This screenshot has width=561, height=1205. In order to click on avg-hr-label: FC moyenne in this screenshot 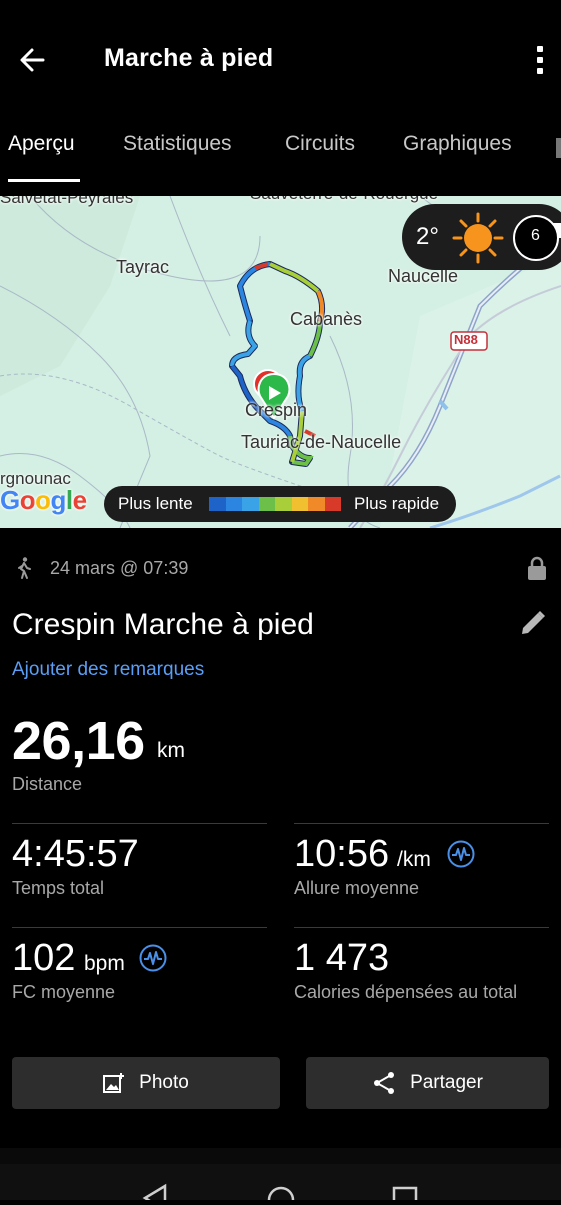, I will do `click(64, 992)`.